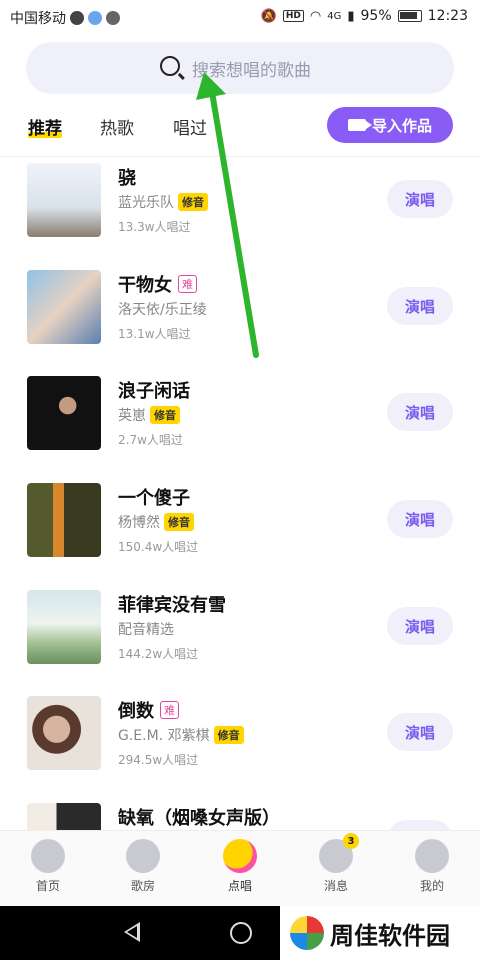 The height and width of the screenshot is (960, 480). What do you see at coordinates (47, 886) in the screenshot?
I see `tab-home-label: 首页` at bounding box center [47, 886].